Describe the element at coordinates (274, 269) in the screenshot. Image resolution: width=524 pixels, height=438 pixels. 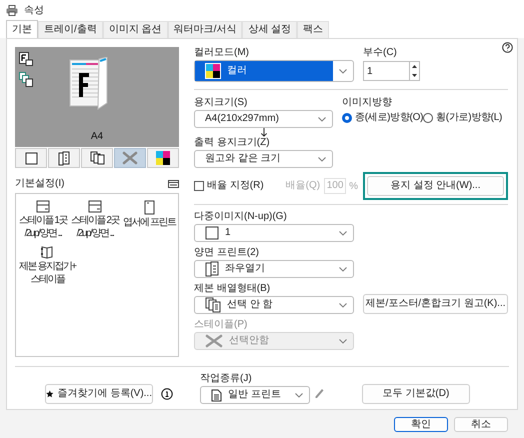
I see `dropdown: 좌우열기` at that location.